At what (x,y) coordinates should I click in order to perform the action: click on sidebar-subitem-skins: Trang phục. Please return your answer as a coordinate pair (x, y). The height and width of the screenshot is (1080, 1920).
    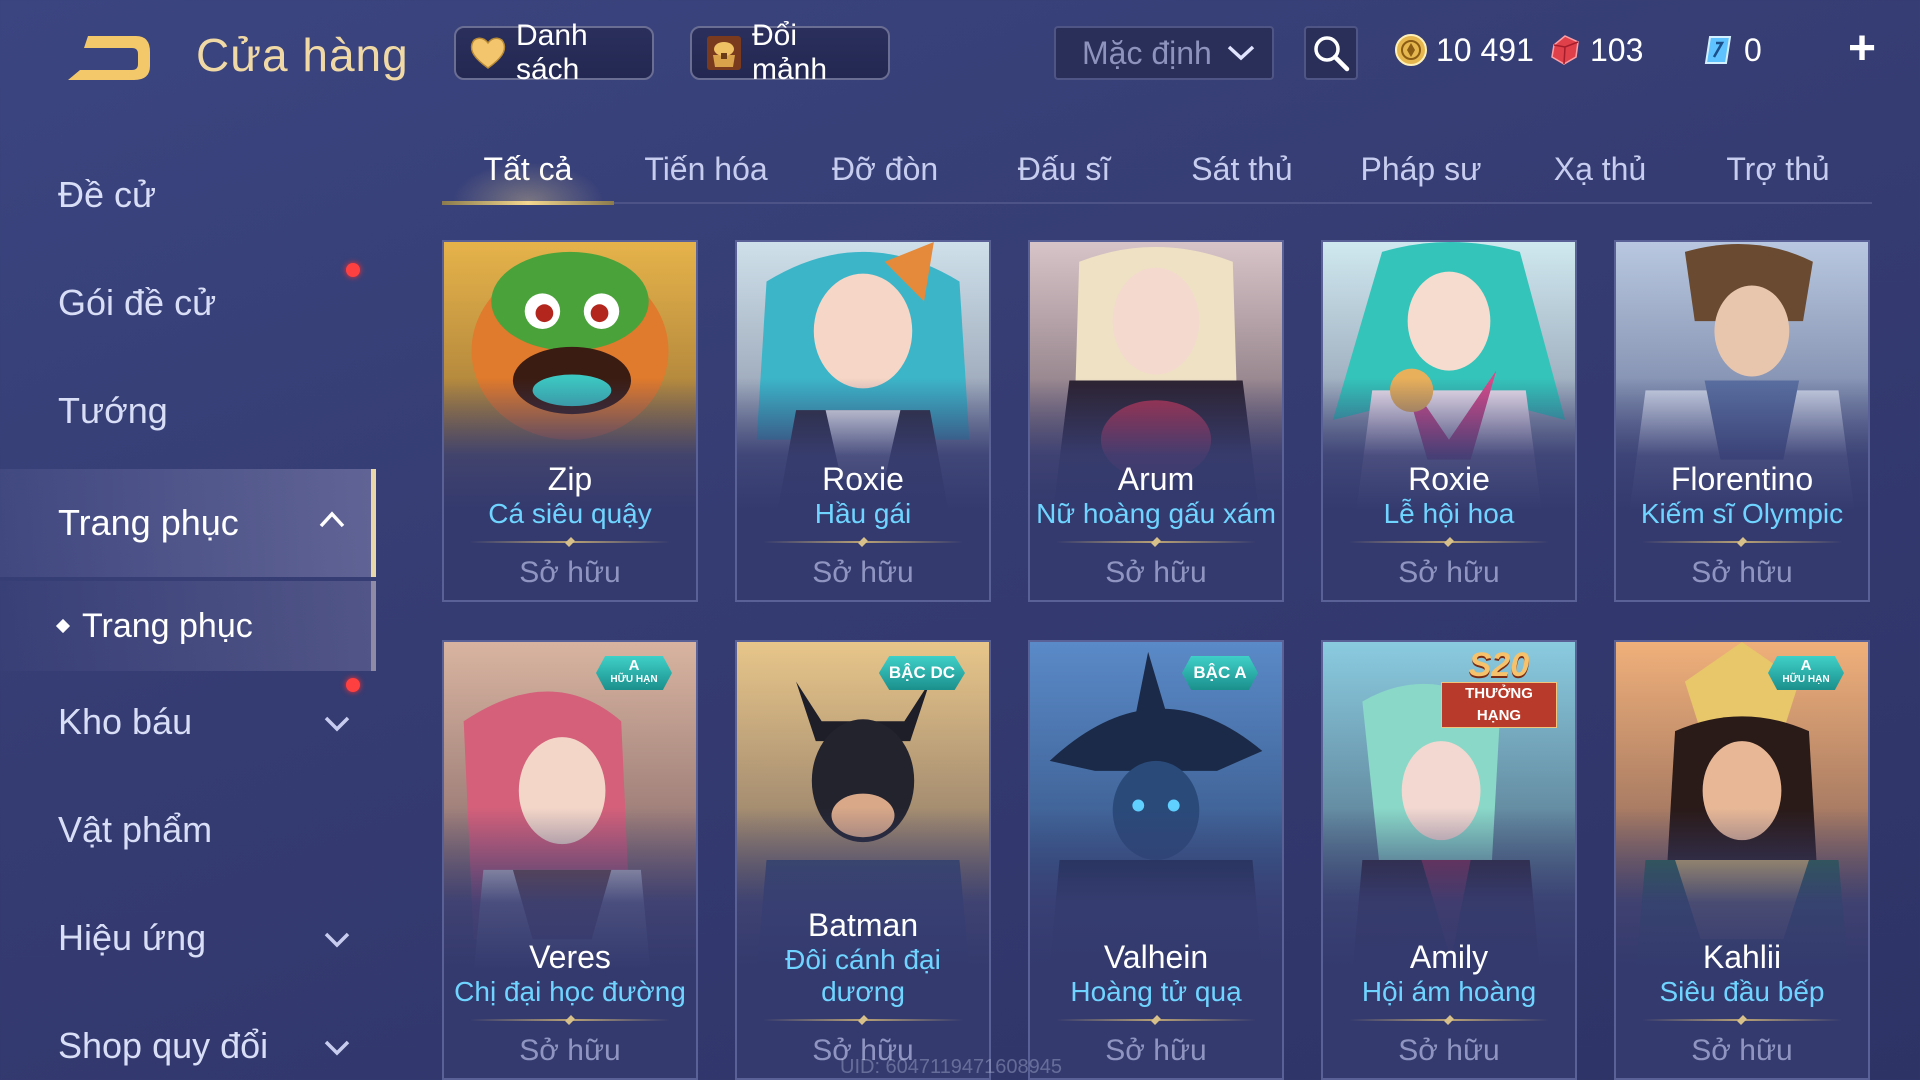
    Looking at the image, I should click on (188, 626).